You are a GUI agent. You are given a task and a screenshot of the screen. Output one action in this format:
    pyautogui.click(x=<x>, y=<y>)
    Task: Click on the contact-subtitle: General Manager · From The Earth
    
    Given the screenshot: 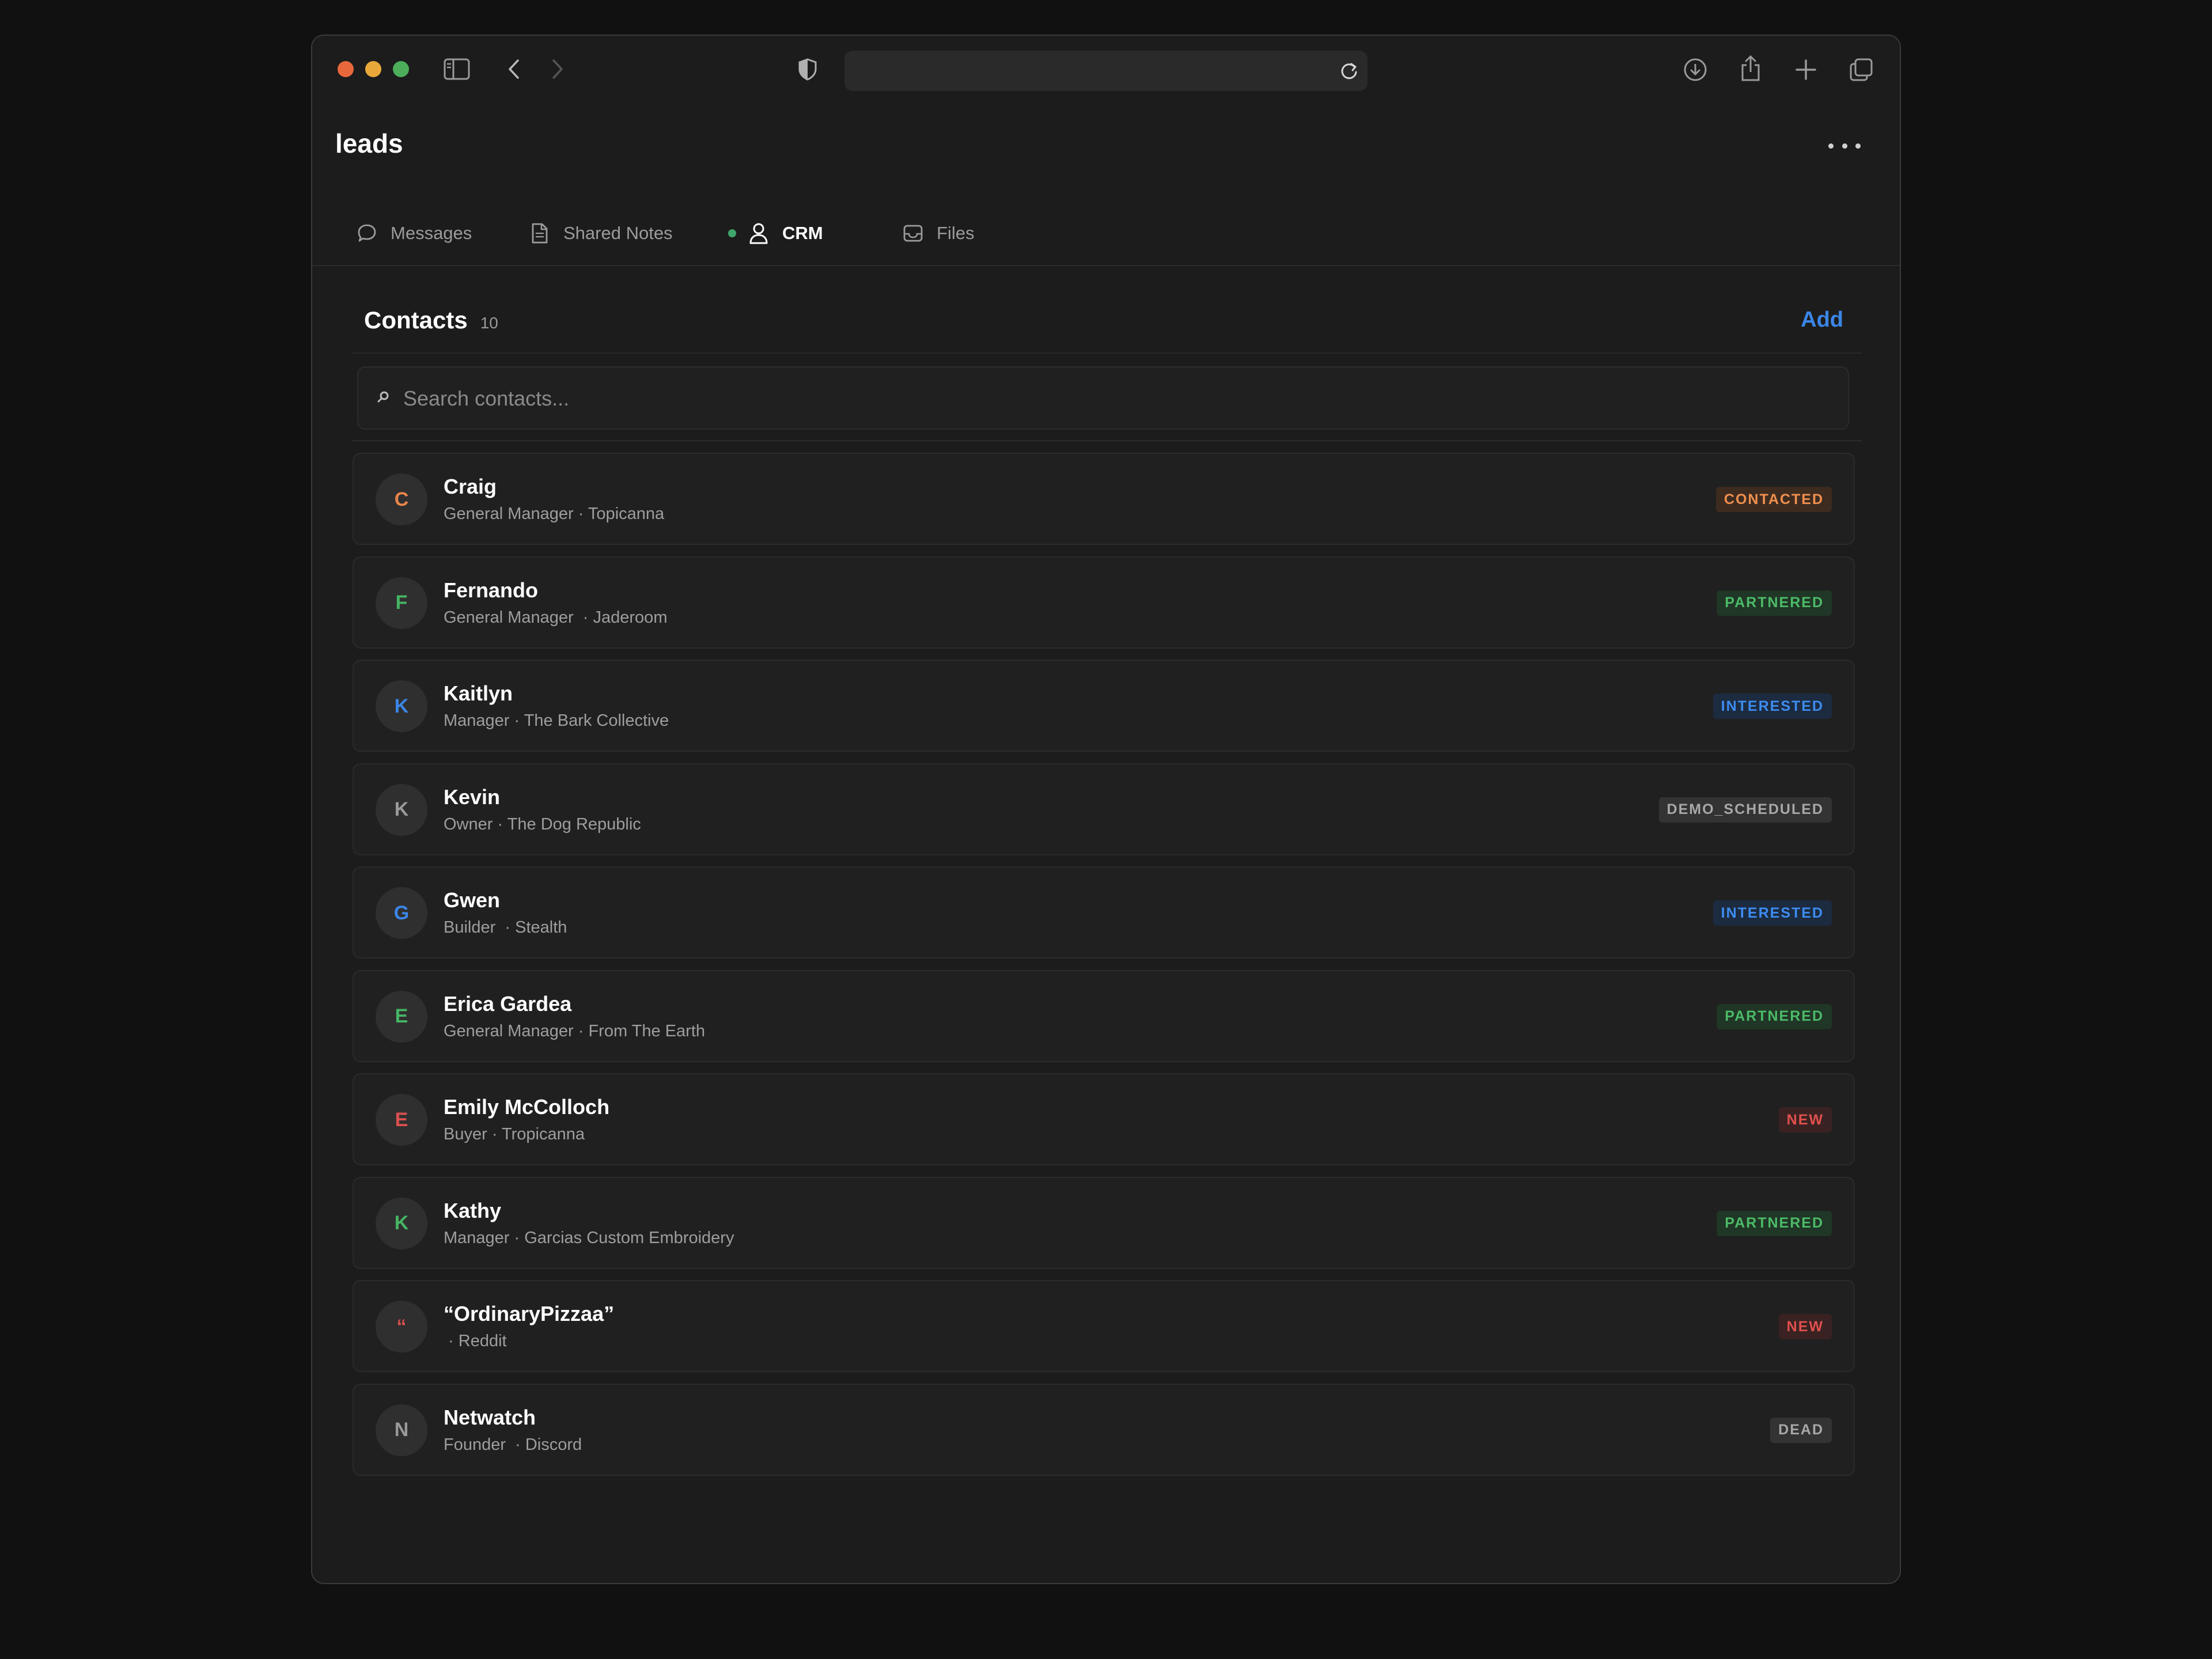 What is the action you would take?
    pyautogui.click(x=574, y=1030)
    